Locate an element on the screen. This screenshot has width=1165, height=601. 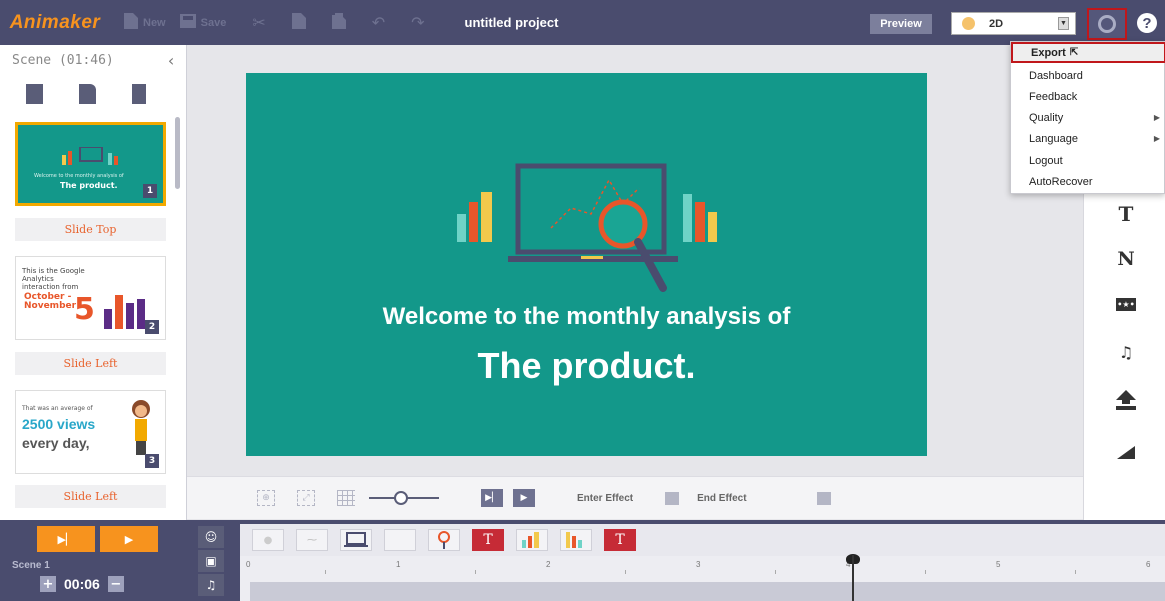
undo-icon: ↶ is located at coordinates (378, 22).